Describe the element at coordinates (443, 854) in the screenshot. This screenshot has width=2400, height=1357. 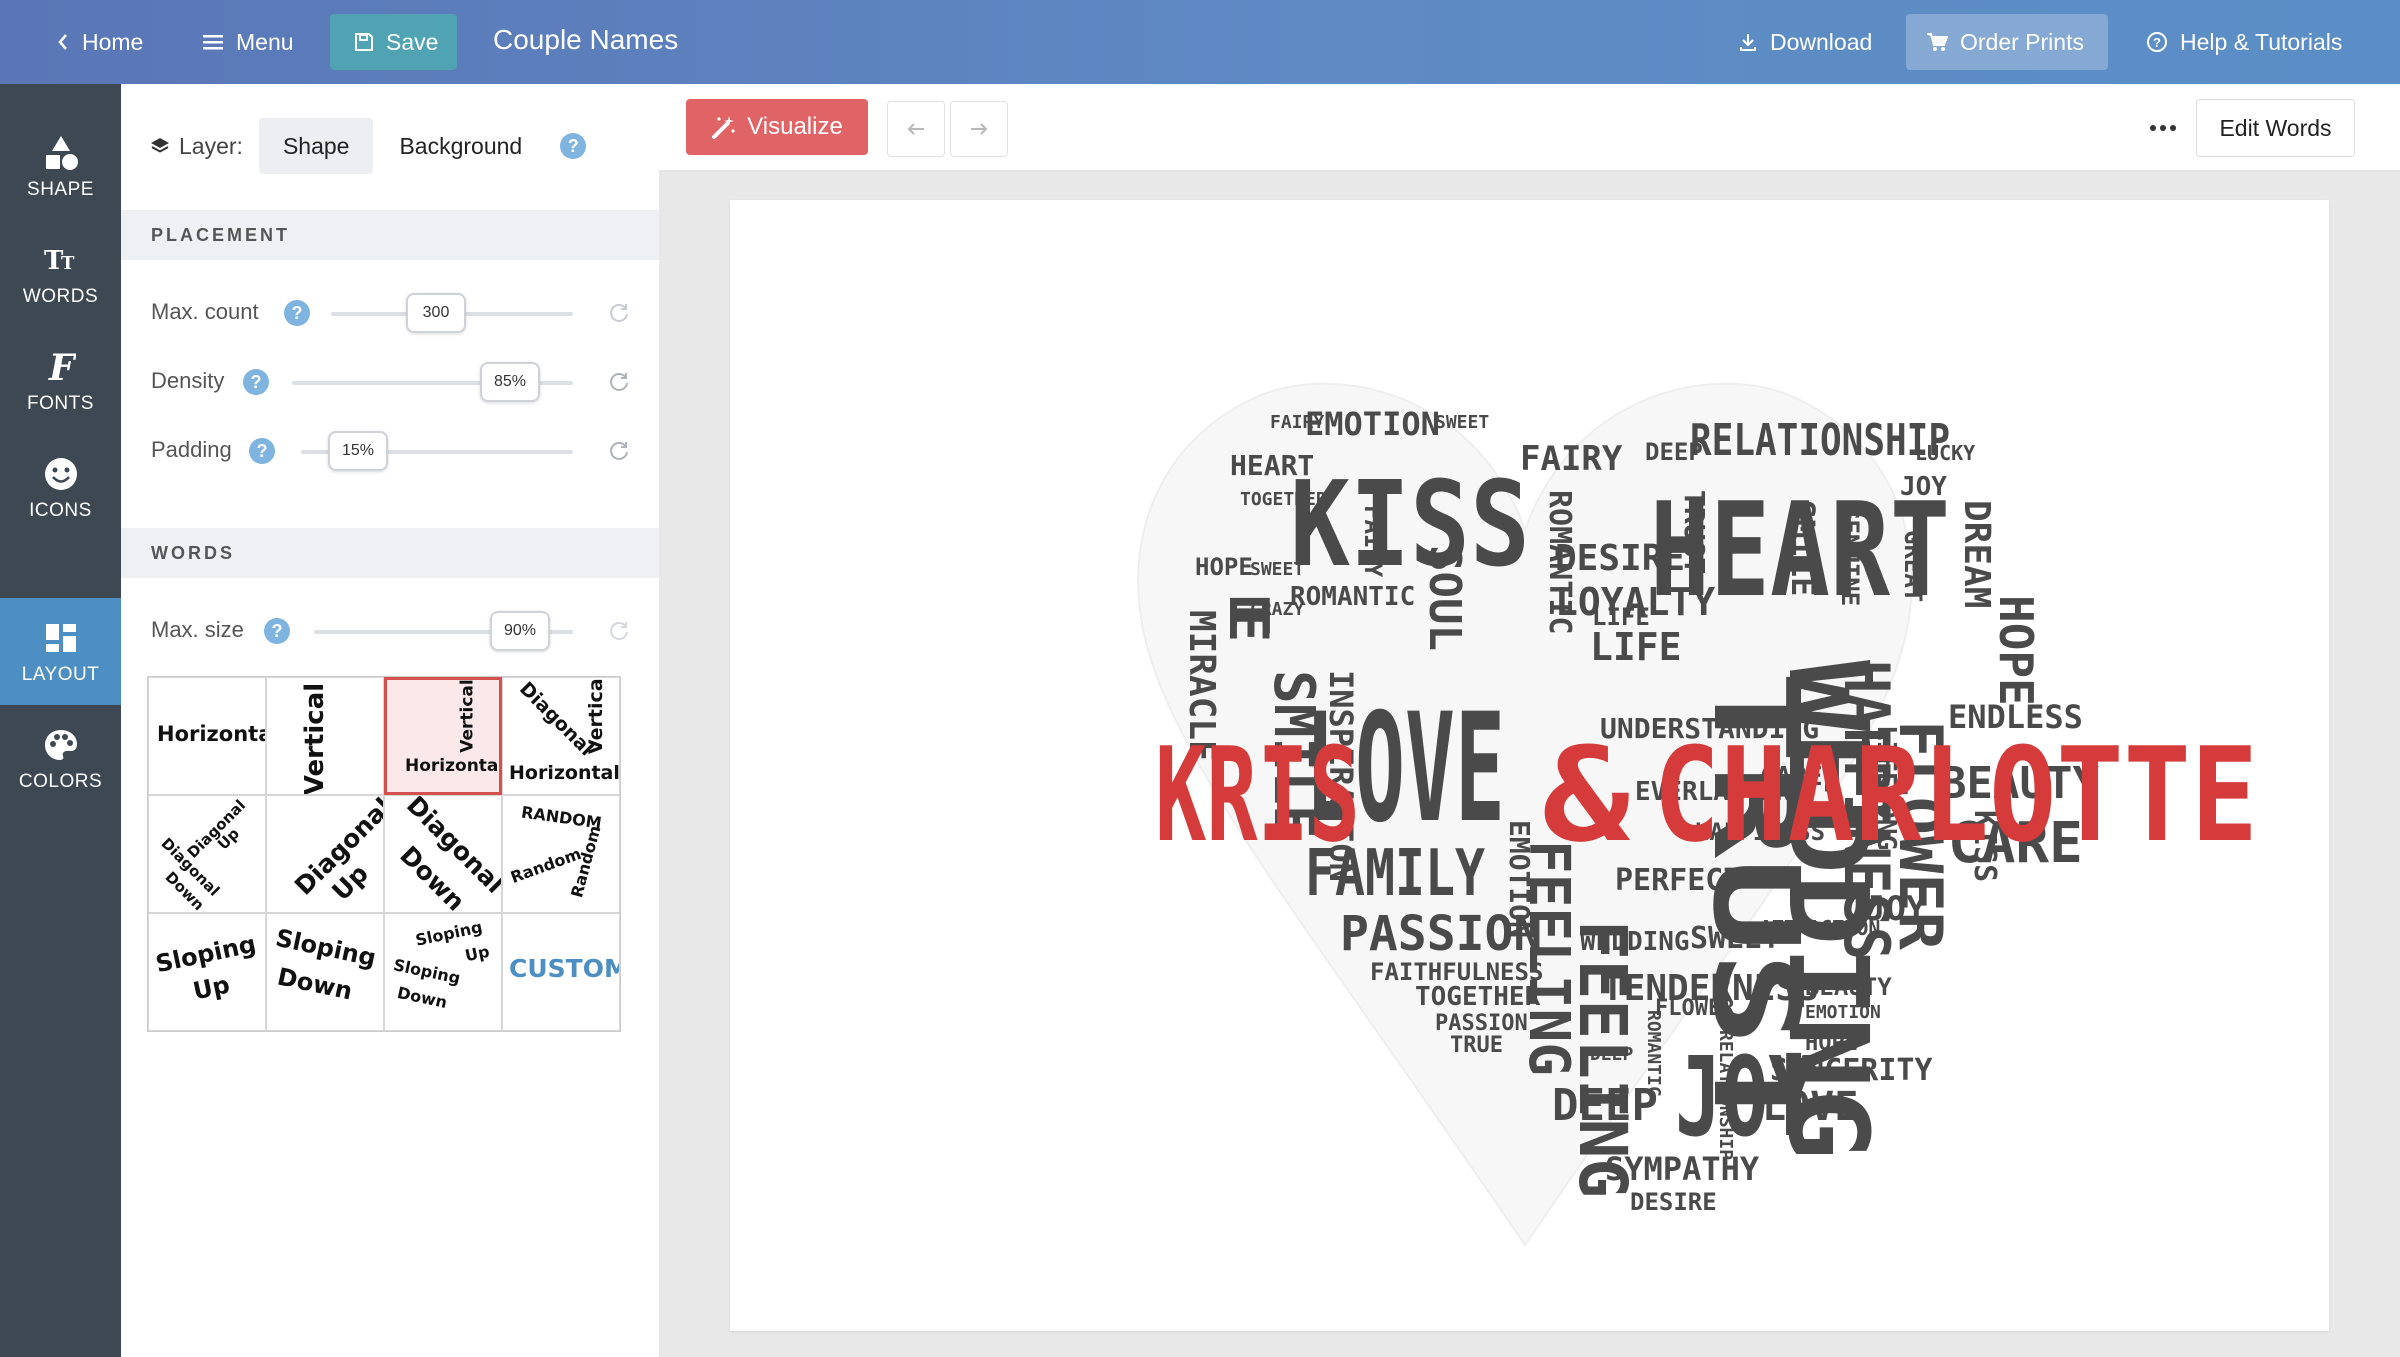
I see `layout-option-diagonal-down: Diagonal Down` at that location.